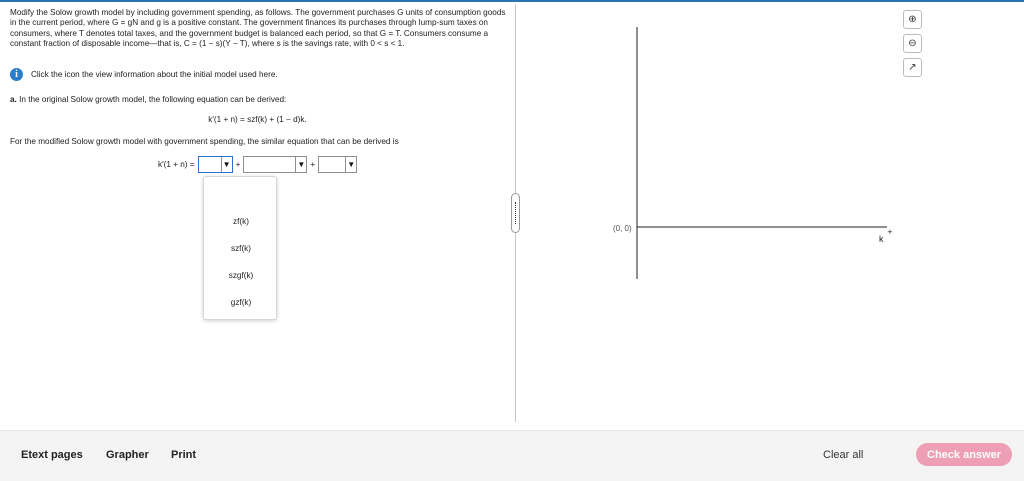 The image size is (1024, 481). Describe the element at coordinates (241, 275) in the screenshot. I see `dropdown-option-szgfk: szgf(k)` at that location.